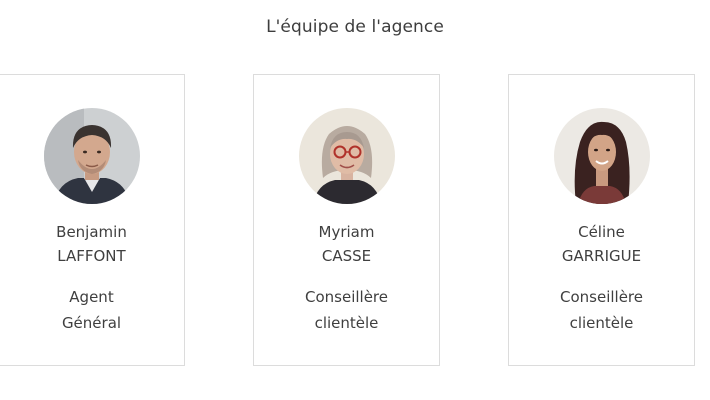  Describe the element at coordinates (91, 323) in the screenshot. I see `member-role-line2: Général` at that location.